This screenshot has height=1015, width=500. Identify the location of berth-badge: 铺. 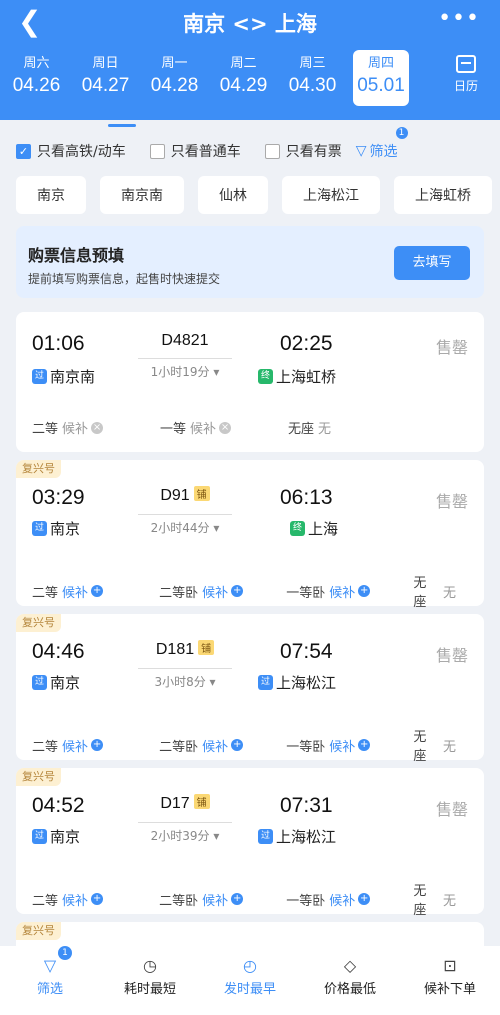
(201, 493).